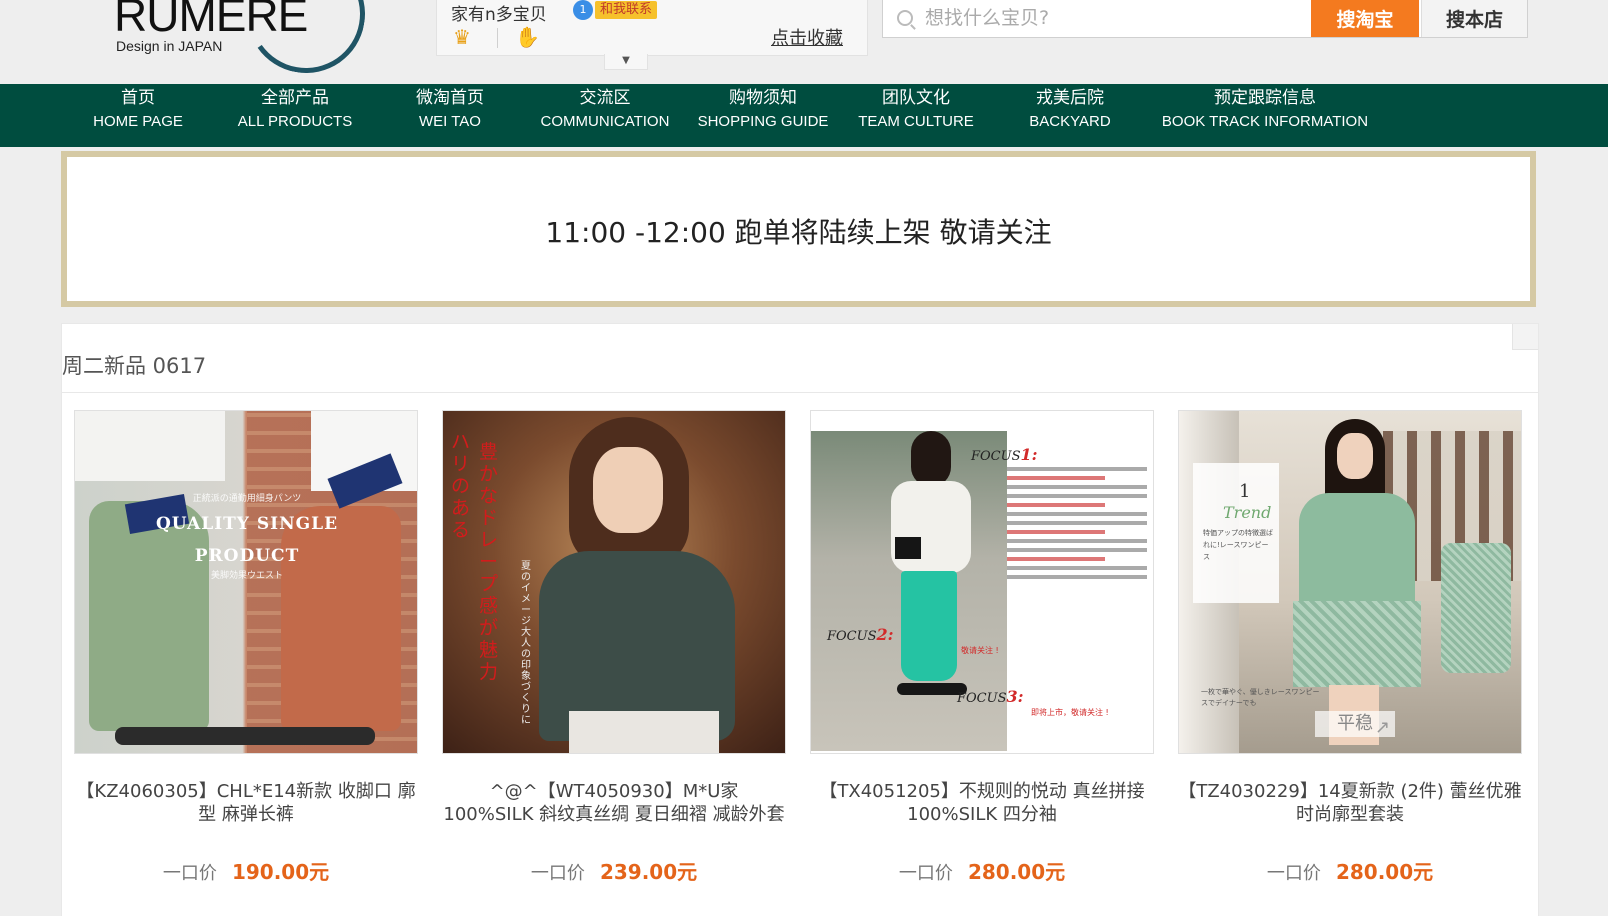 The height and width of the screenshot is (916, 1608). I want to click on favorite-shop-link: 点击收藏, so click(807, 37).